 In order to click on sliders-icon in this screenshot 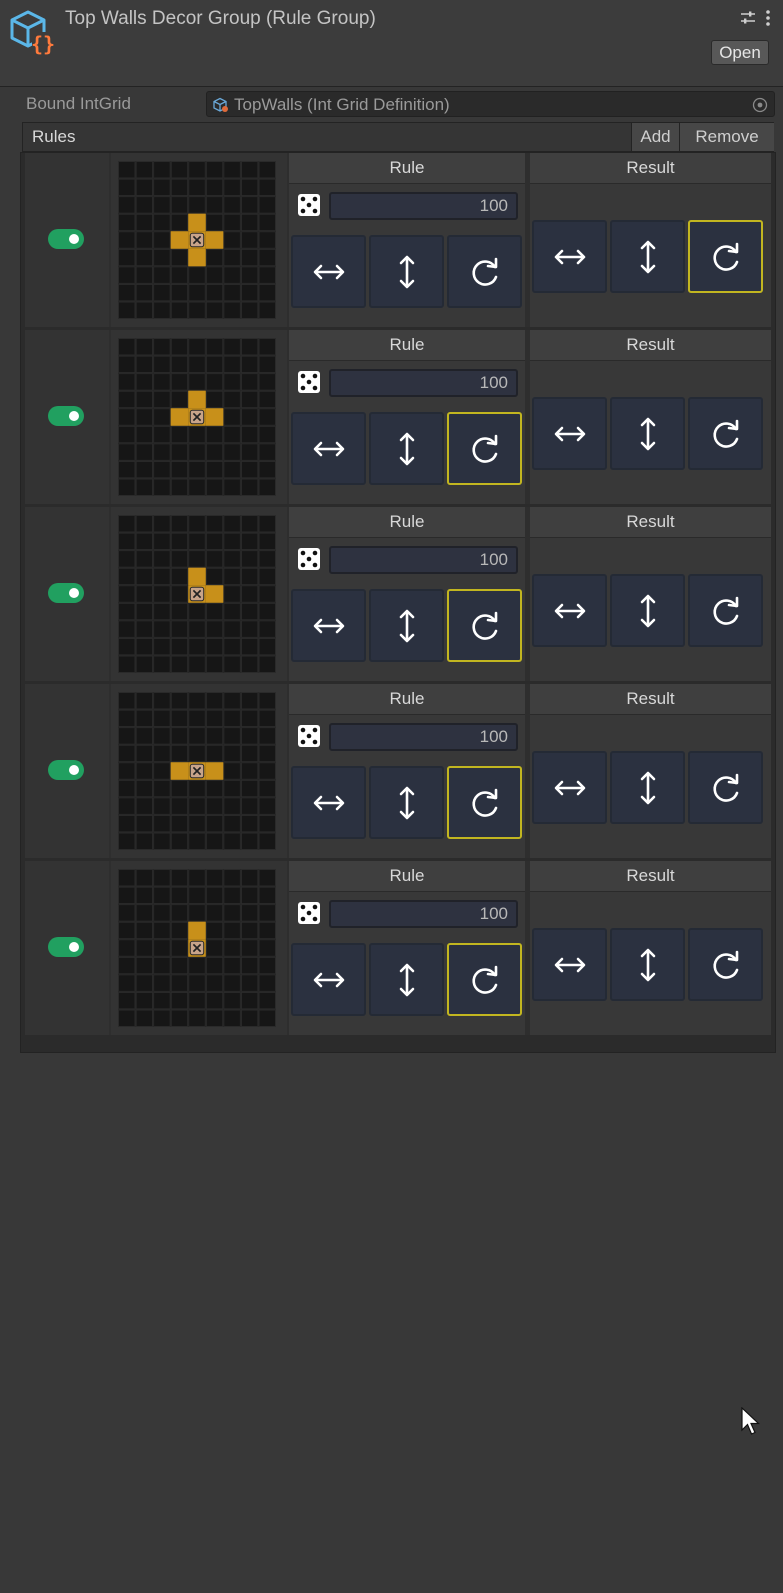, I will do `click(748, 18)`.